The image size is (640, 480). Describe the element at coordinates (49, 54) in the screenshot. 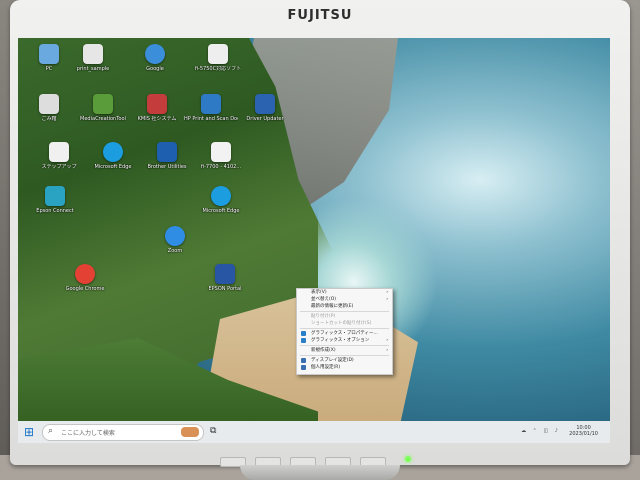

I see `computer-icon` at that location.